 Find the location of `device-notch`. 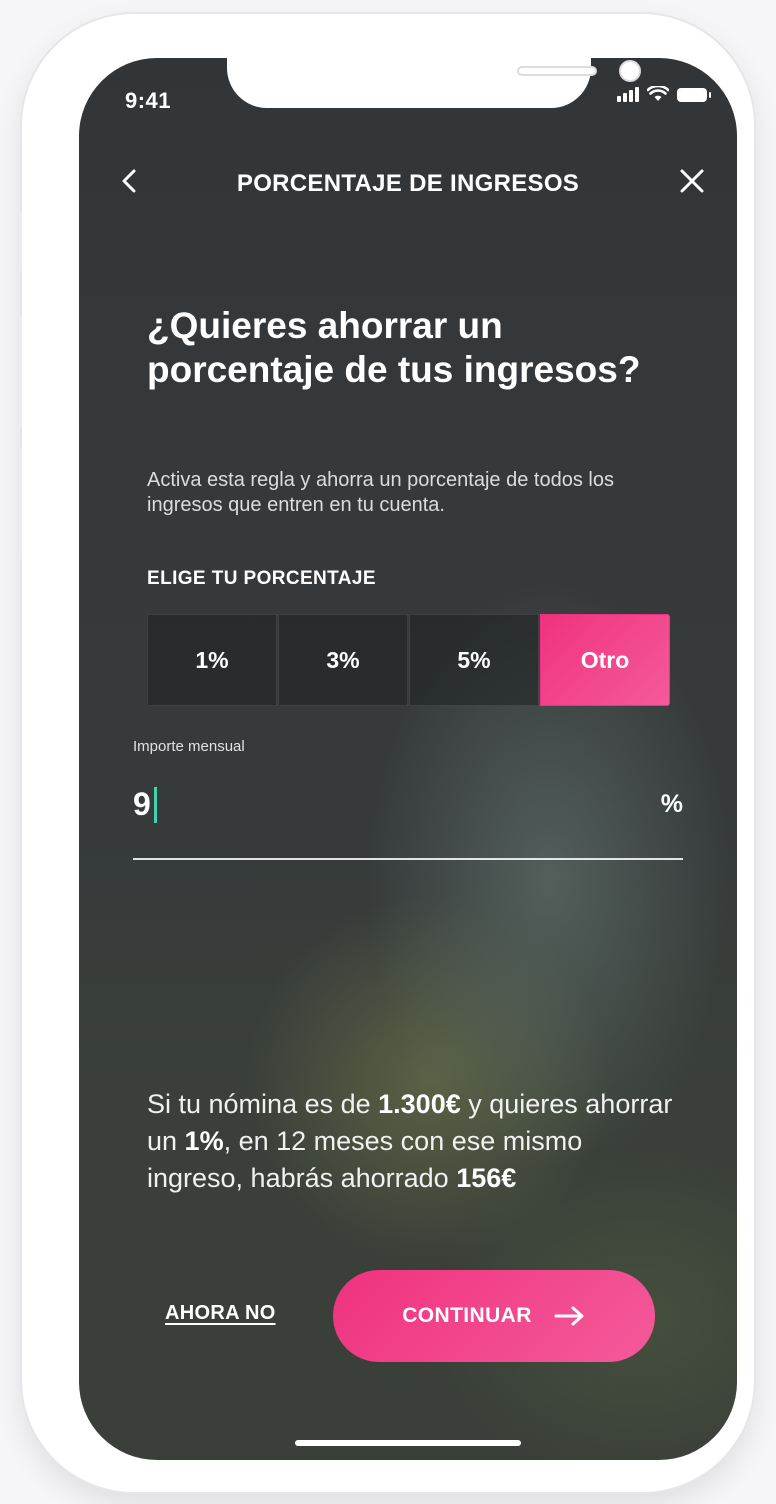

device-notch is located at coordinates (434, 83).